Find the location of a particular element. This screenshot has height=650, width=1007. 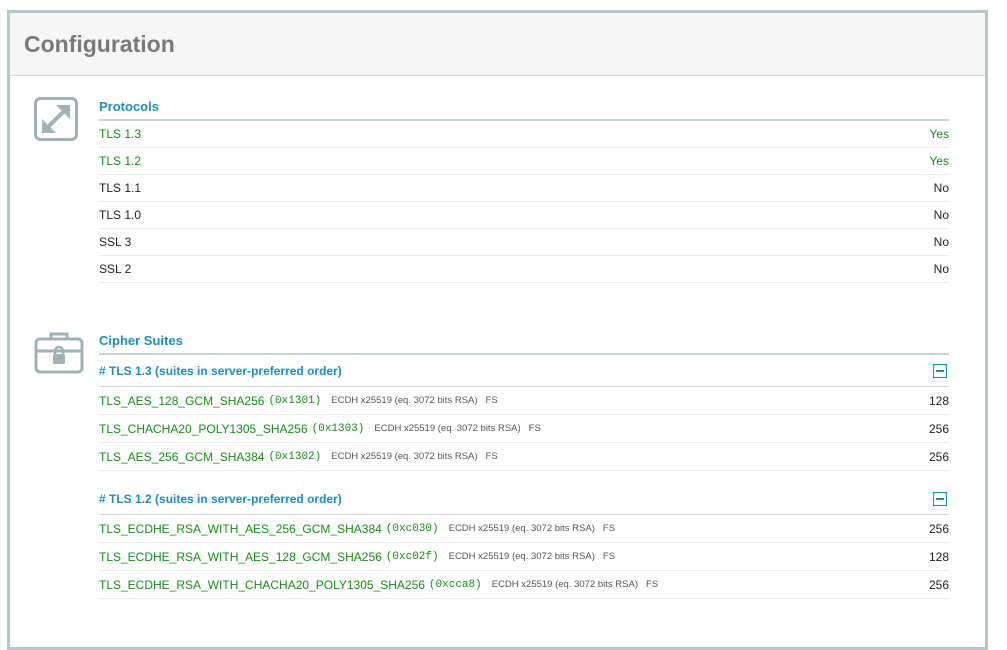

cipher-suite-name: TLS_AES_128_GCM_SHA256 is located at coordinates (182, 400).